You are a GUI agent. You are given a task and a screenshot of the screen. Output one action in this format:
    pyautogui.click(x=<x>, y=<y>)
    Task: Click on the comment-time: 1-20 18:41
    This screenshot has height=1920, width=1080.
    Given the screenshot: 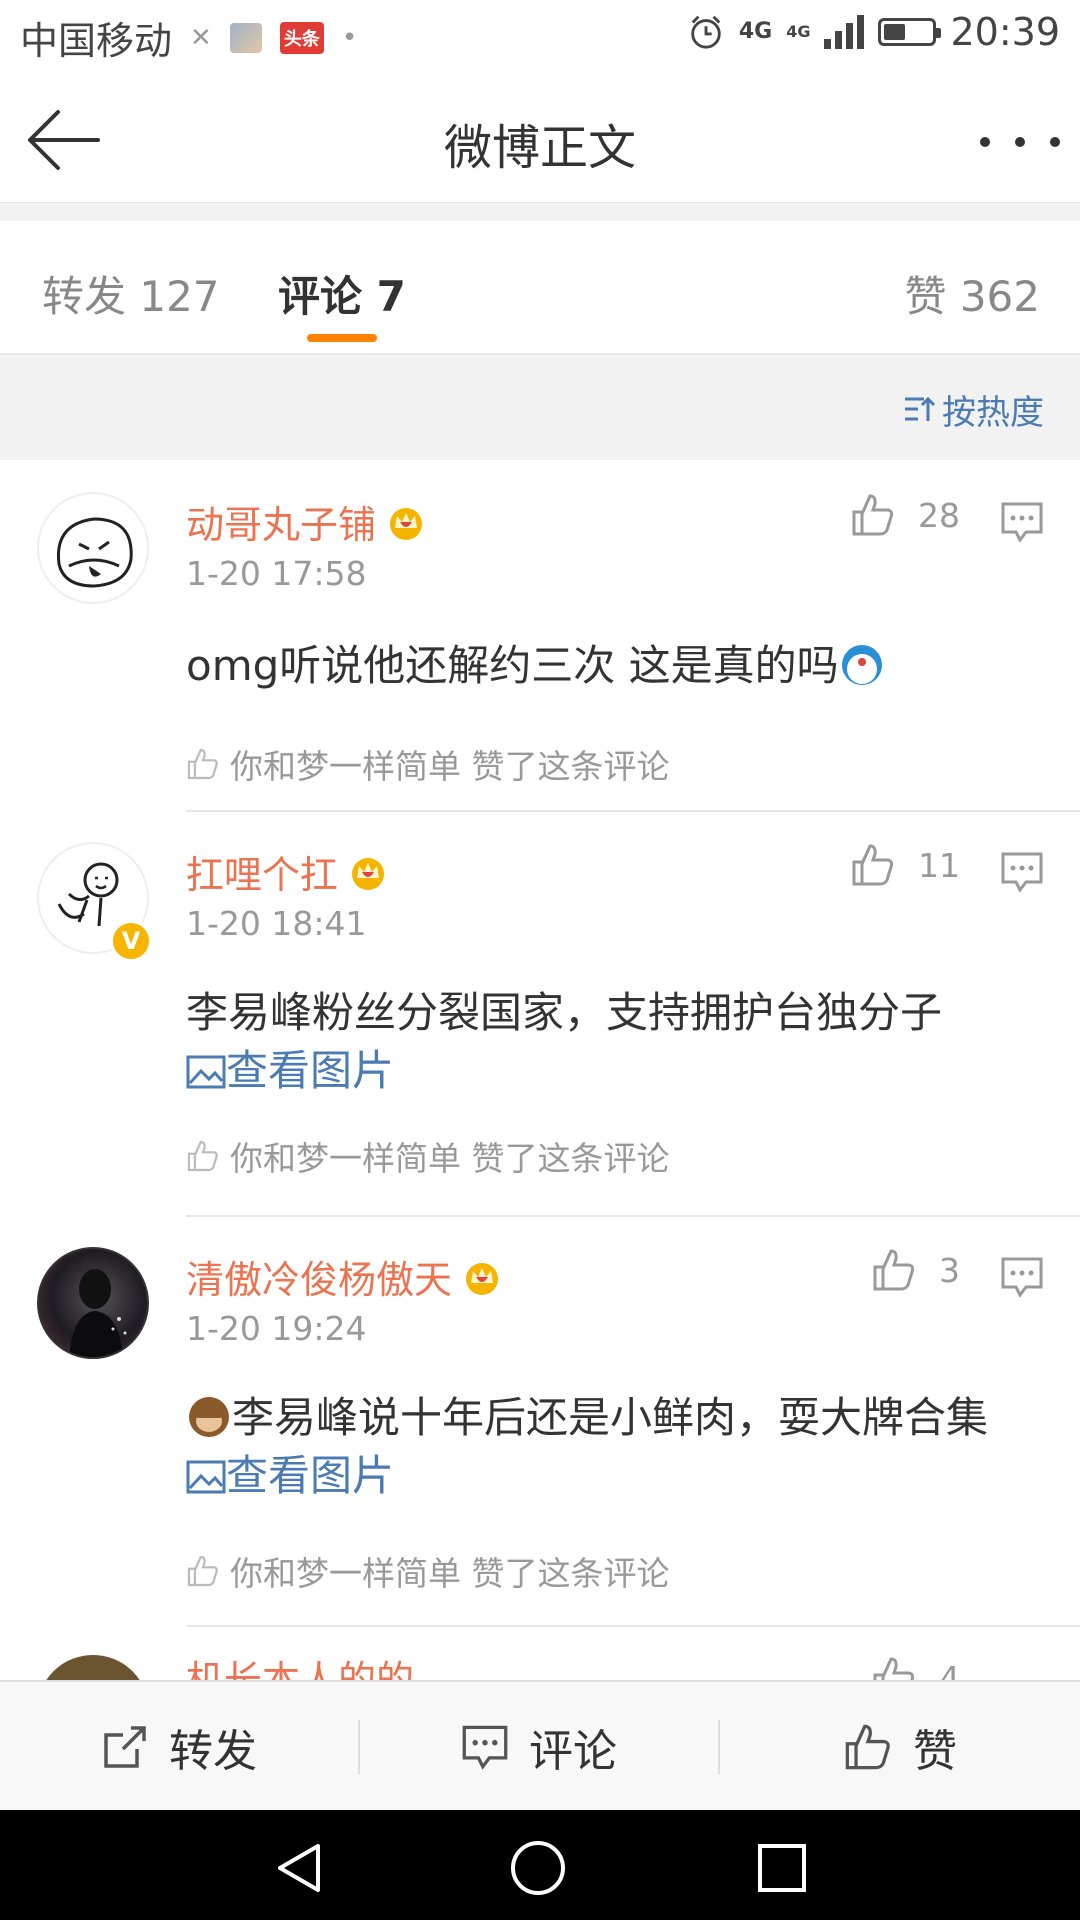 What is the action you would take?
    pyautogui.click(x=276, y=923)
    